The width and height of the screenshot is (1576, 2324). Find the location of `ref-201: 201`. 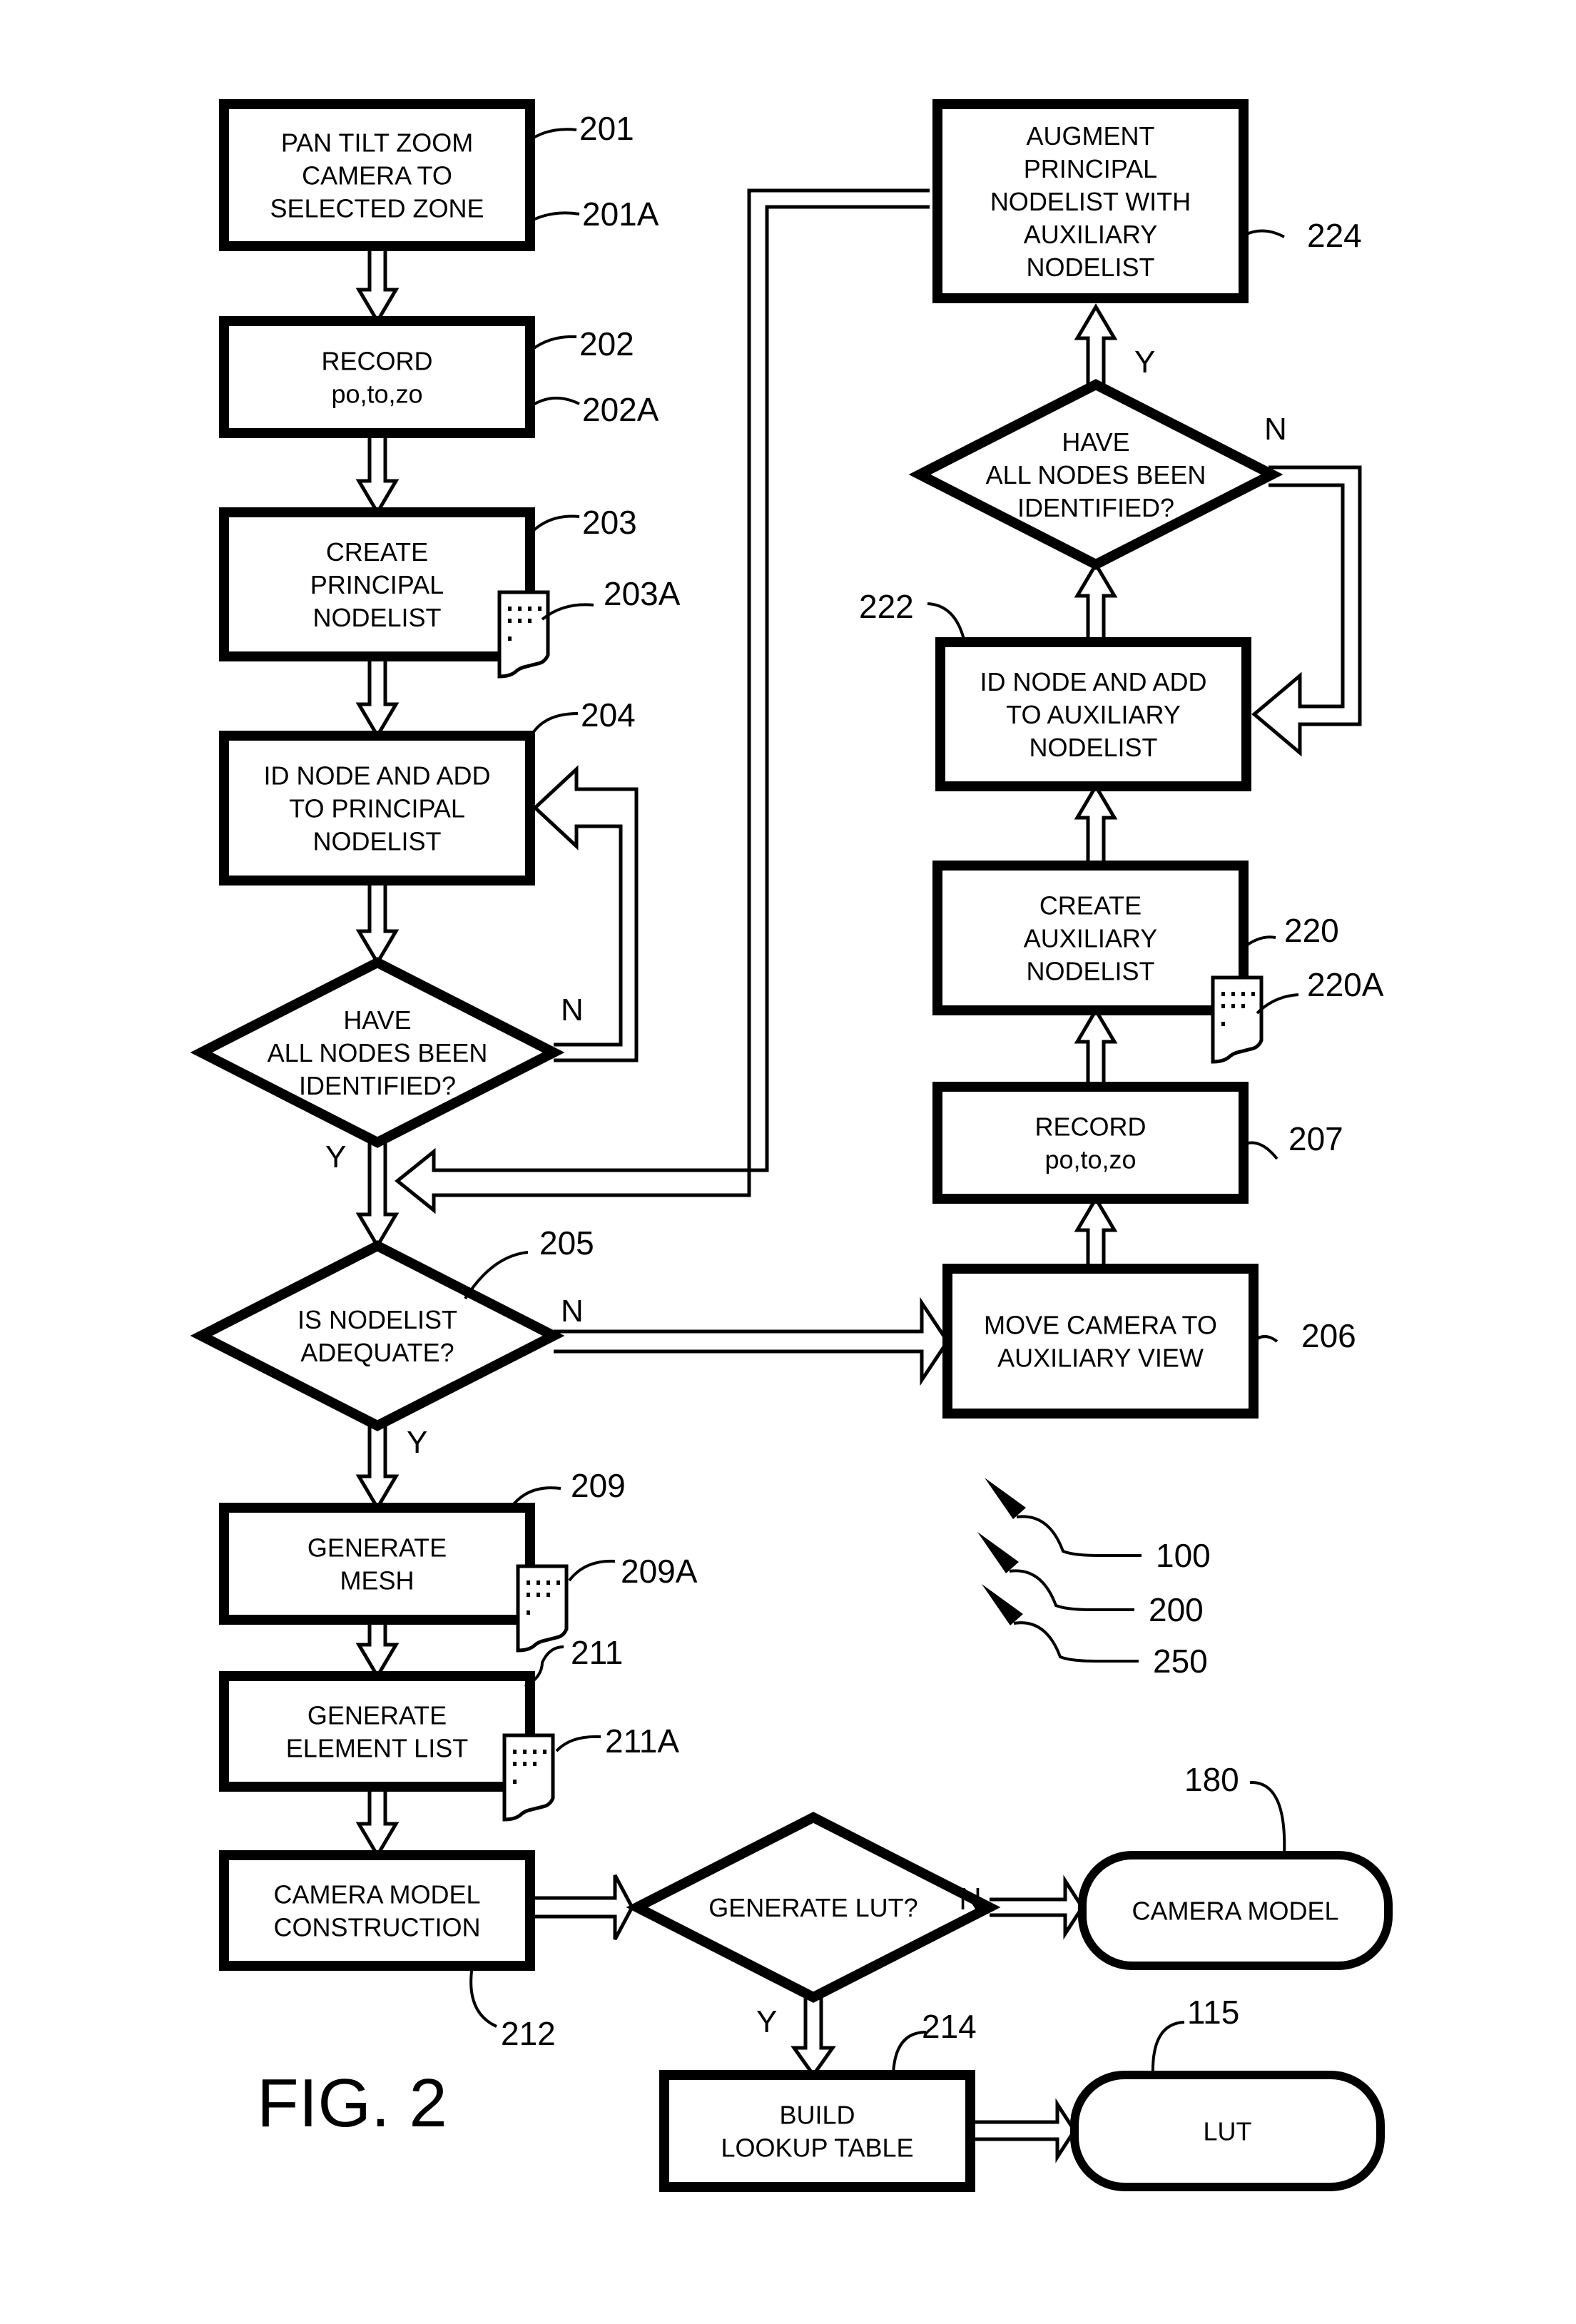

ref-201: 201 is located at coordinates (606, 128).